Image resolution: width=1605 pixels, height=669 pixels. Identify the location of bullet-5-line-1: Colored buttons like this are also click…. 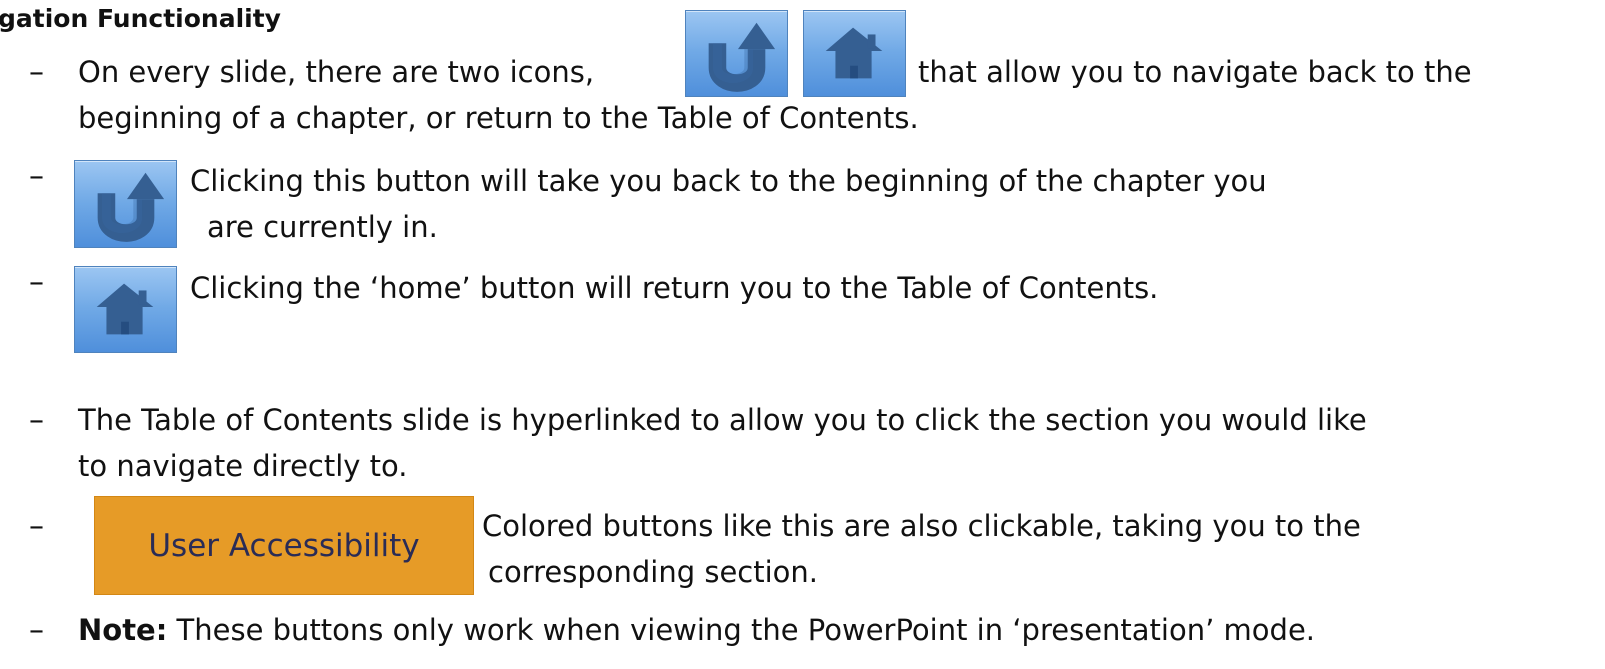
(921, 526).